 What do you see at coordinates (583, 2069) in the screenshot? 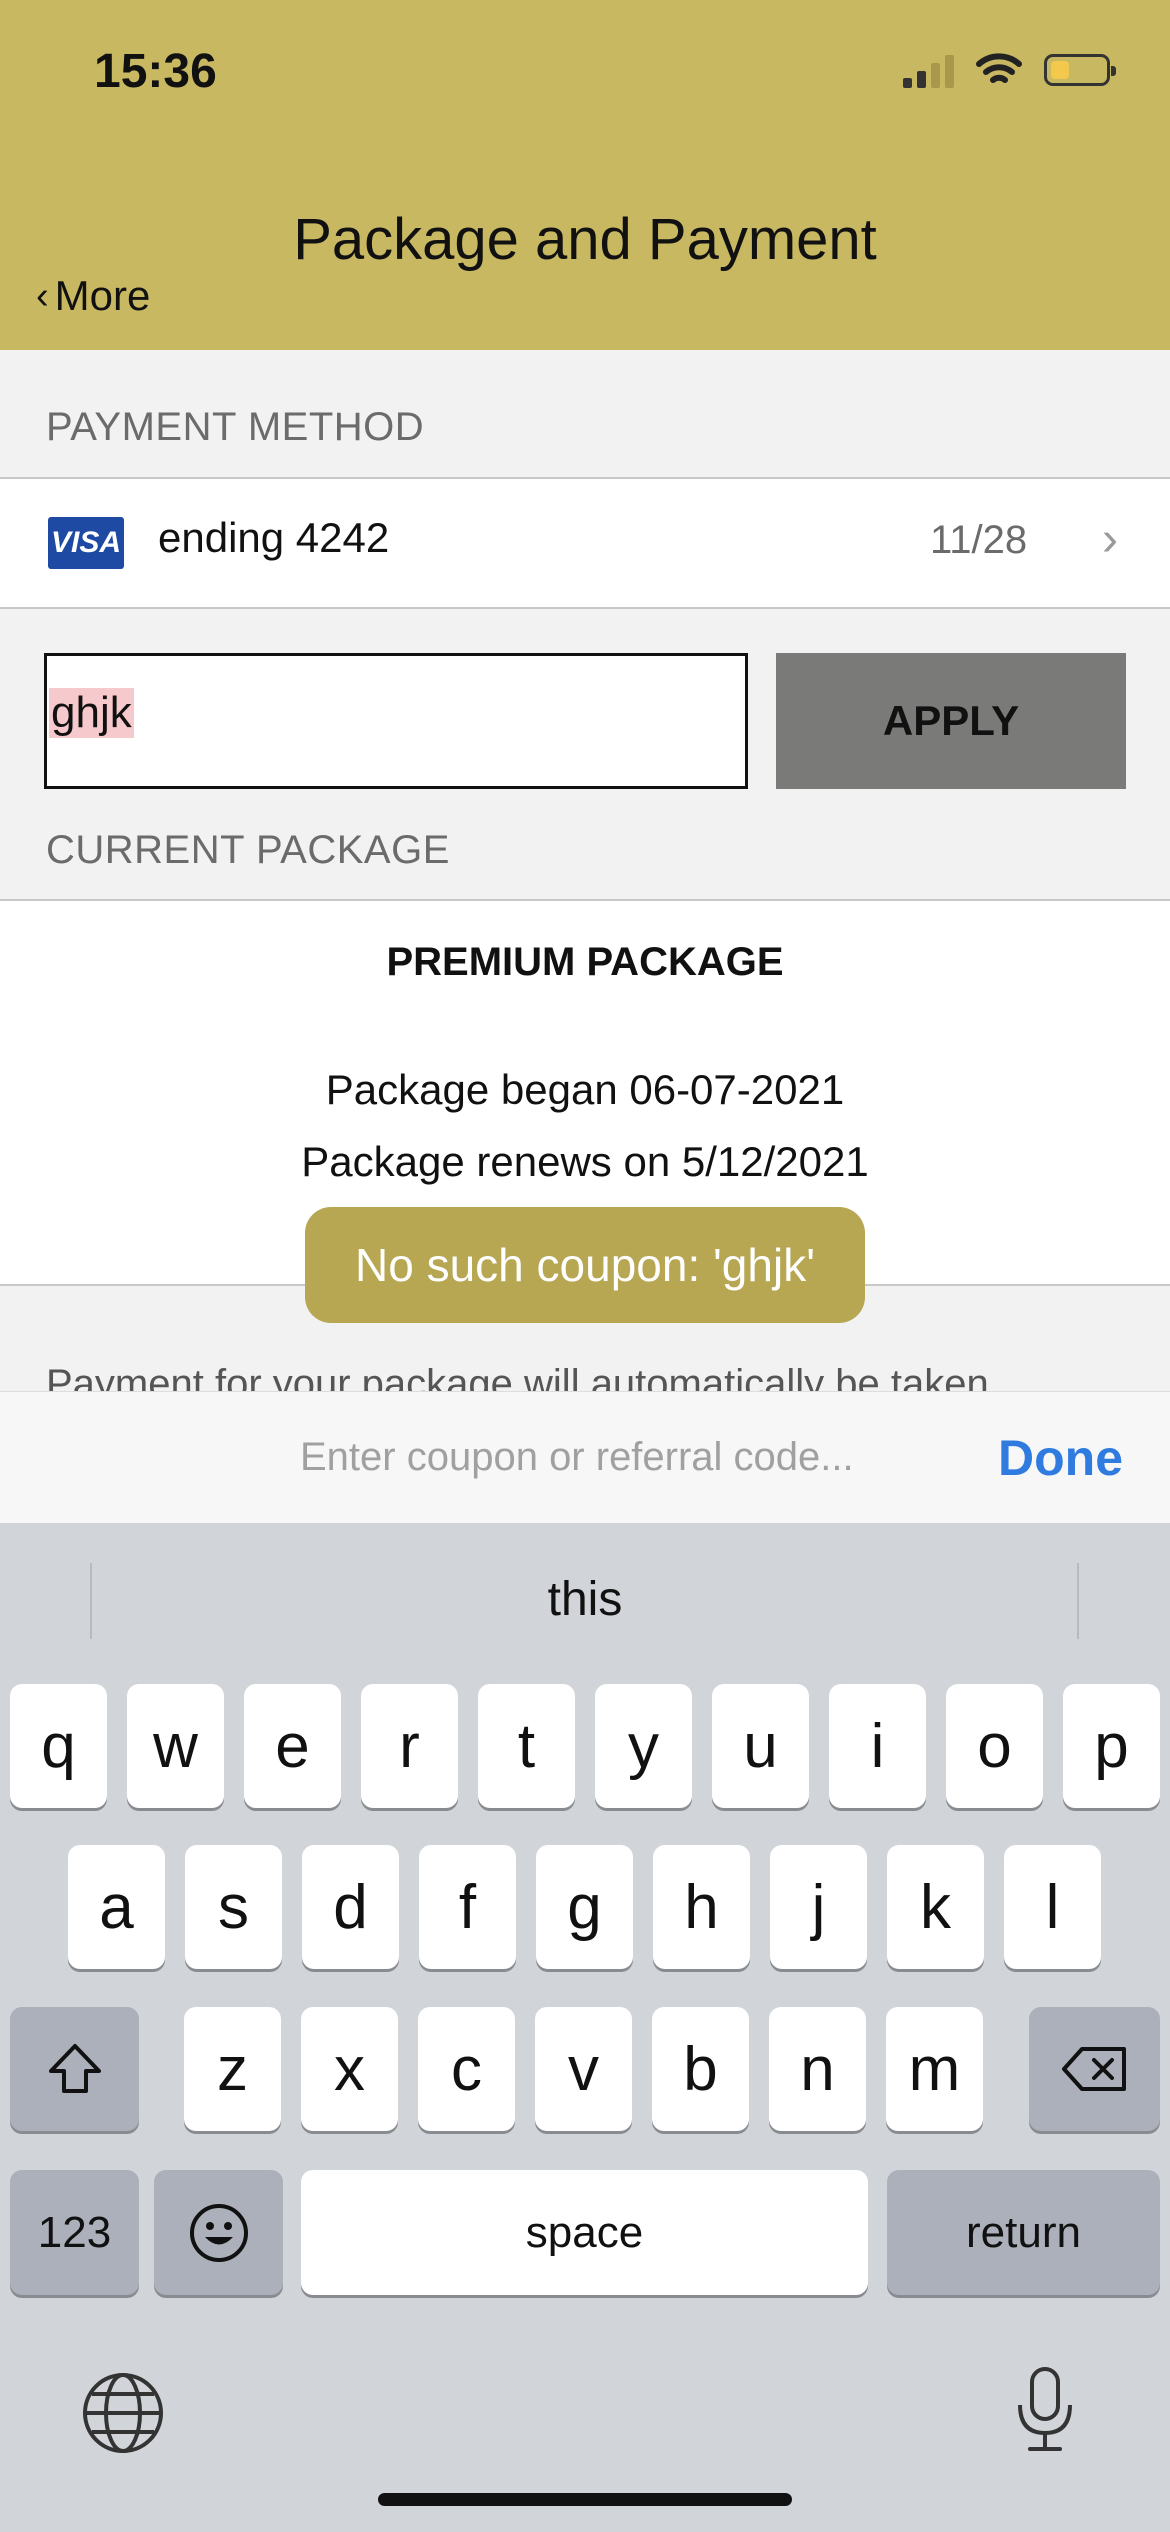
I see `key-v: v` at bounding box center [583, 2069].